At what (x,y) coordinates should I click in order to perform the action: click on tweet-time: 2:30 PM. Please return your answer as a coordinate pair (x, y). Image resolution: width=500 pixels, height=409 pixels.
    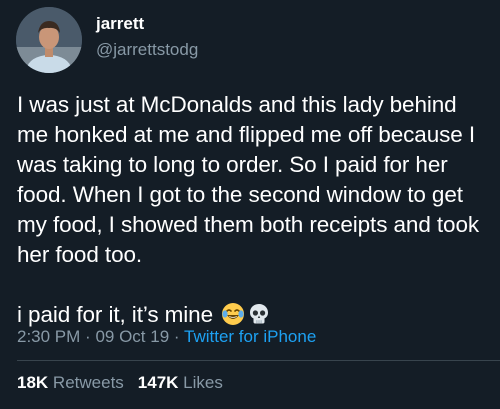
    Looking at the image, I should click on (48, 336).